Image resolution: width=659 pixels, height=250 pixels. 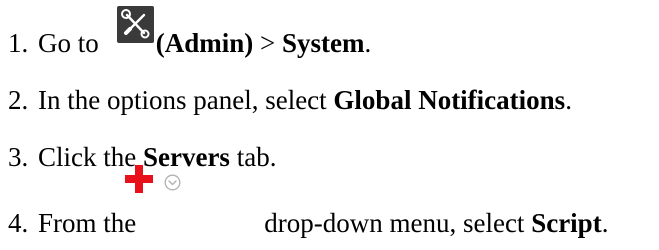 What do you see at coordinates (18, 157) in the screenshot?
I see `step-number: 3.` at bounding box center [18, 157].